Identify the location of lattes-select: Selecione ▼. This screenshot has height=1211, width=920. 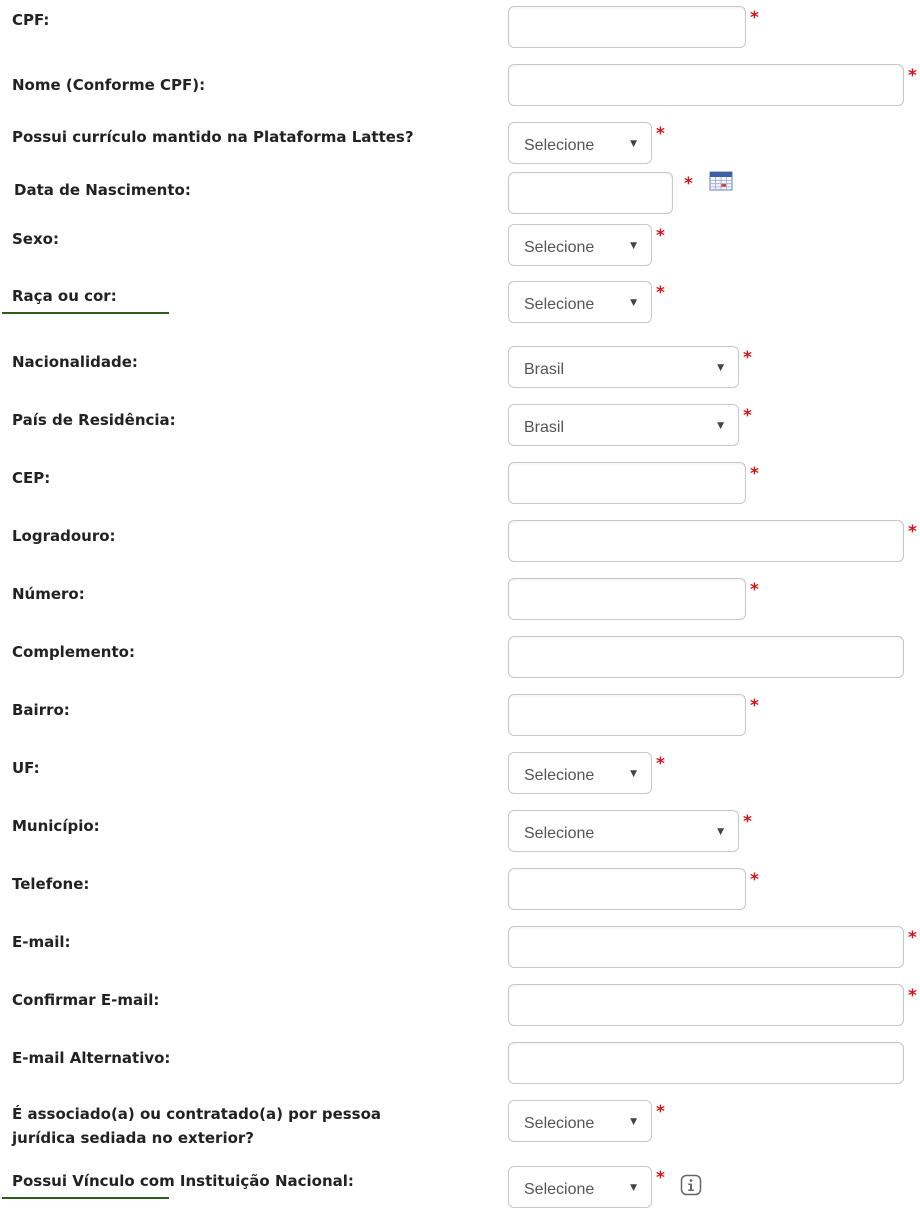
(580, 143).